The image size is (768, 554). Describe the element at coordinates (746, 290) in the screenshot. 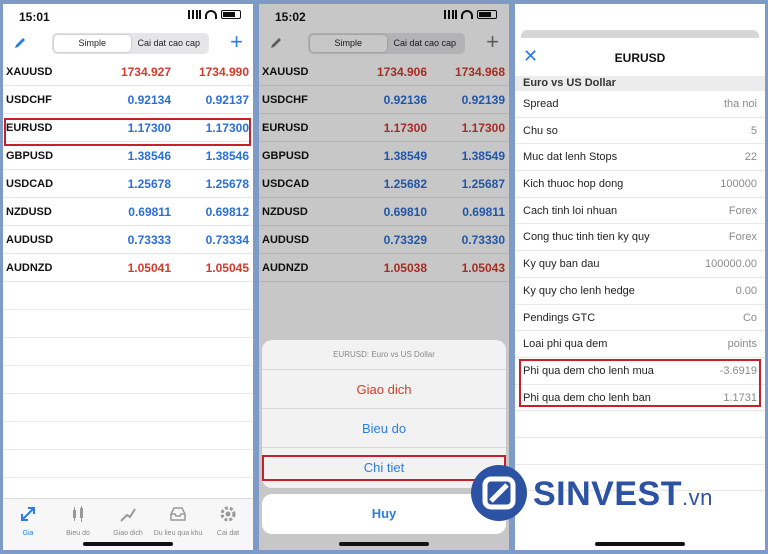

I see `property-value: 0.00` at that location.